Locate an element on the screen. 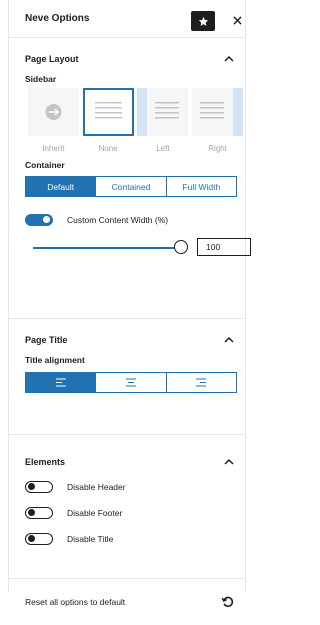 Image resolution: width=320 pixels, height=625 pixels. disable-header-row: Disable Header is located at coordinates (127, 487).